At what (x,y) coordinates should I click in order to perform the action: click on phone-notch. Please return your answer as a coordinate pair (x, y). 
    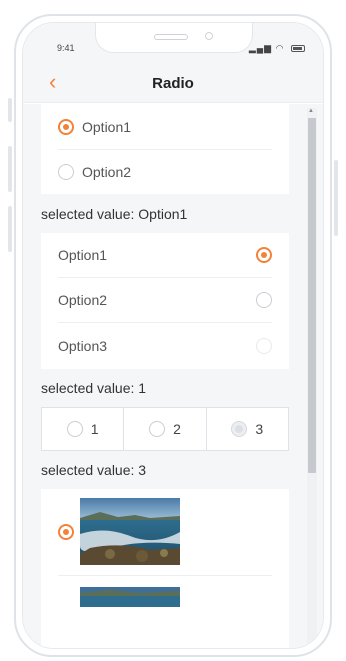
    Looking at the image, I should click on (174, 38).